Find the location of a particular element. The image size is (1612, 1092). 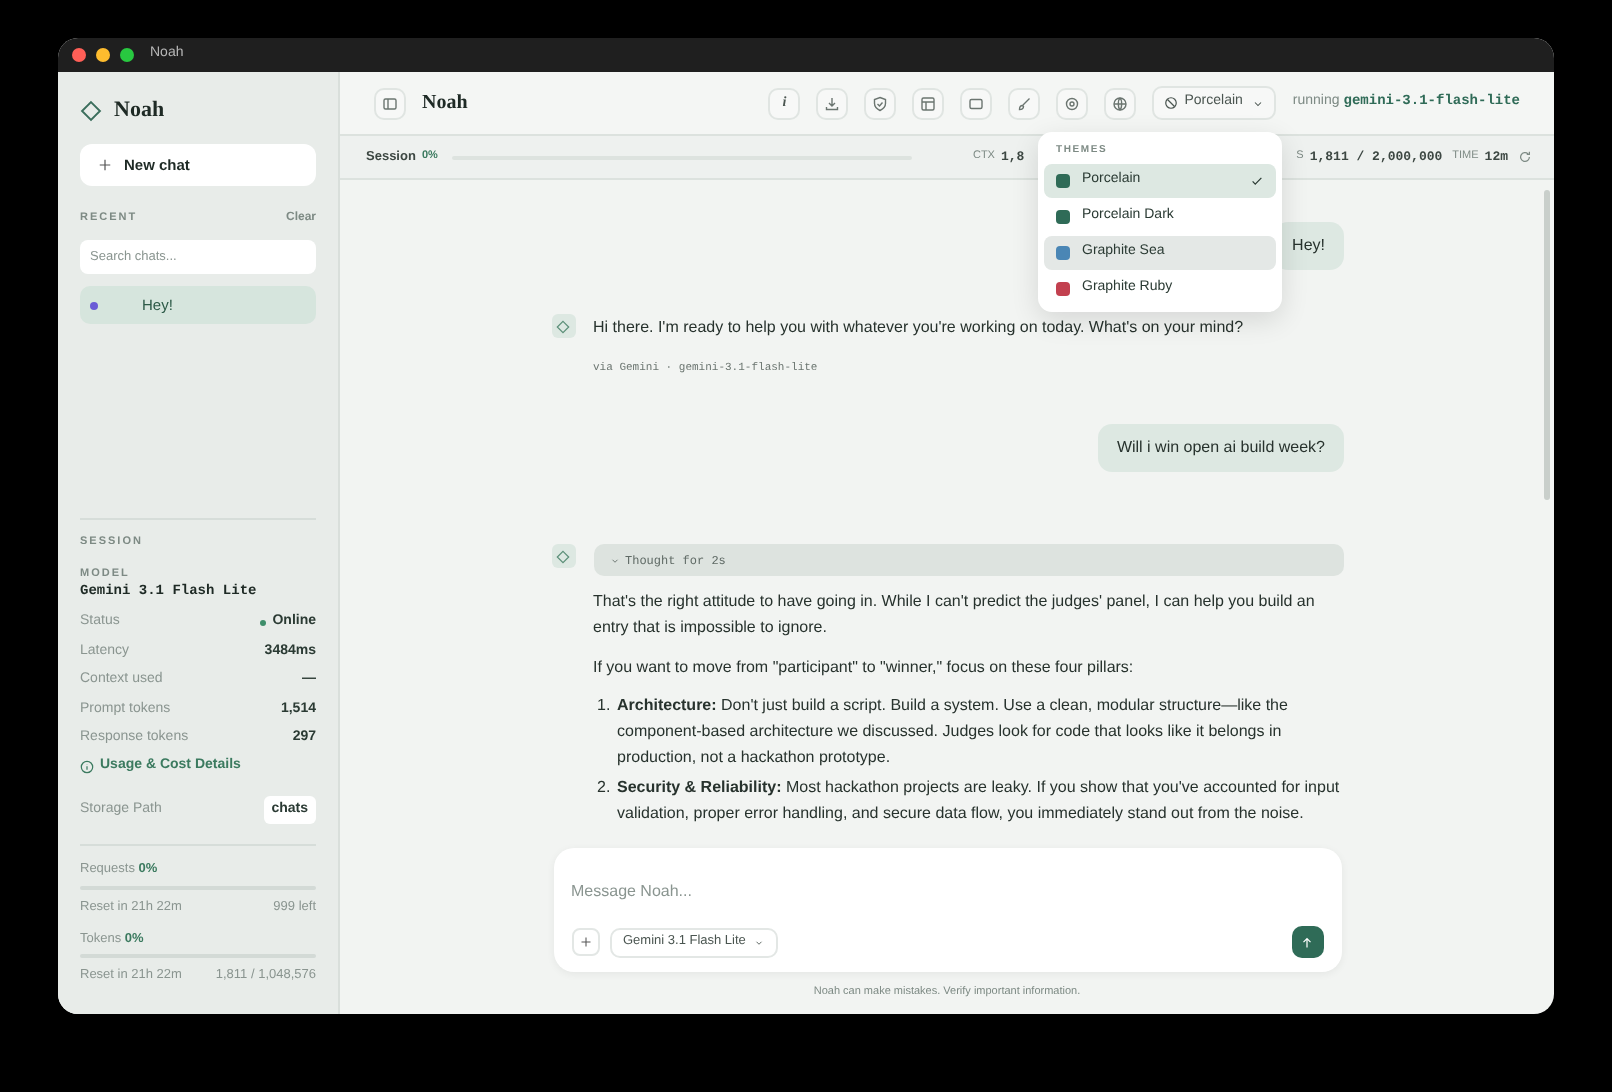

info-icon is located at coordinates (87, 766).